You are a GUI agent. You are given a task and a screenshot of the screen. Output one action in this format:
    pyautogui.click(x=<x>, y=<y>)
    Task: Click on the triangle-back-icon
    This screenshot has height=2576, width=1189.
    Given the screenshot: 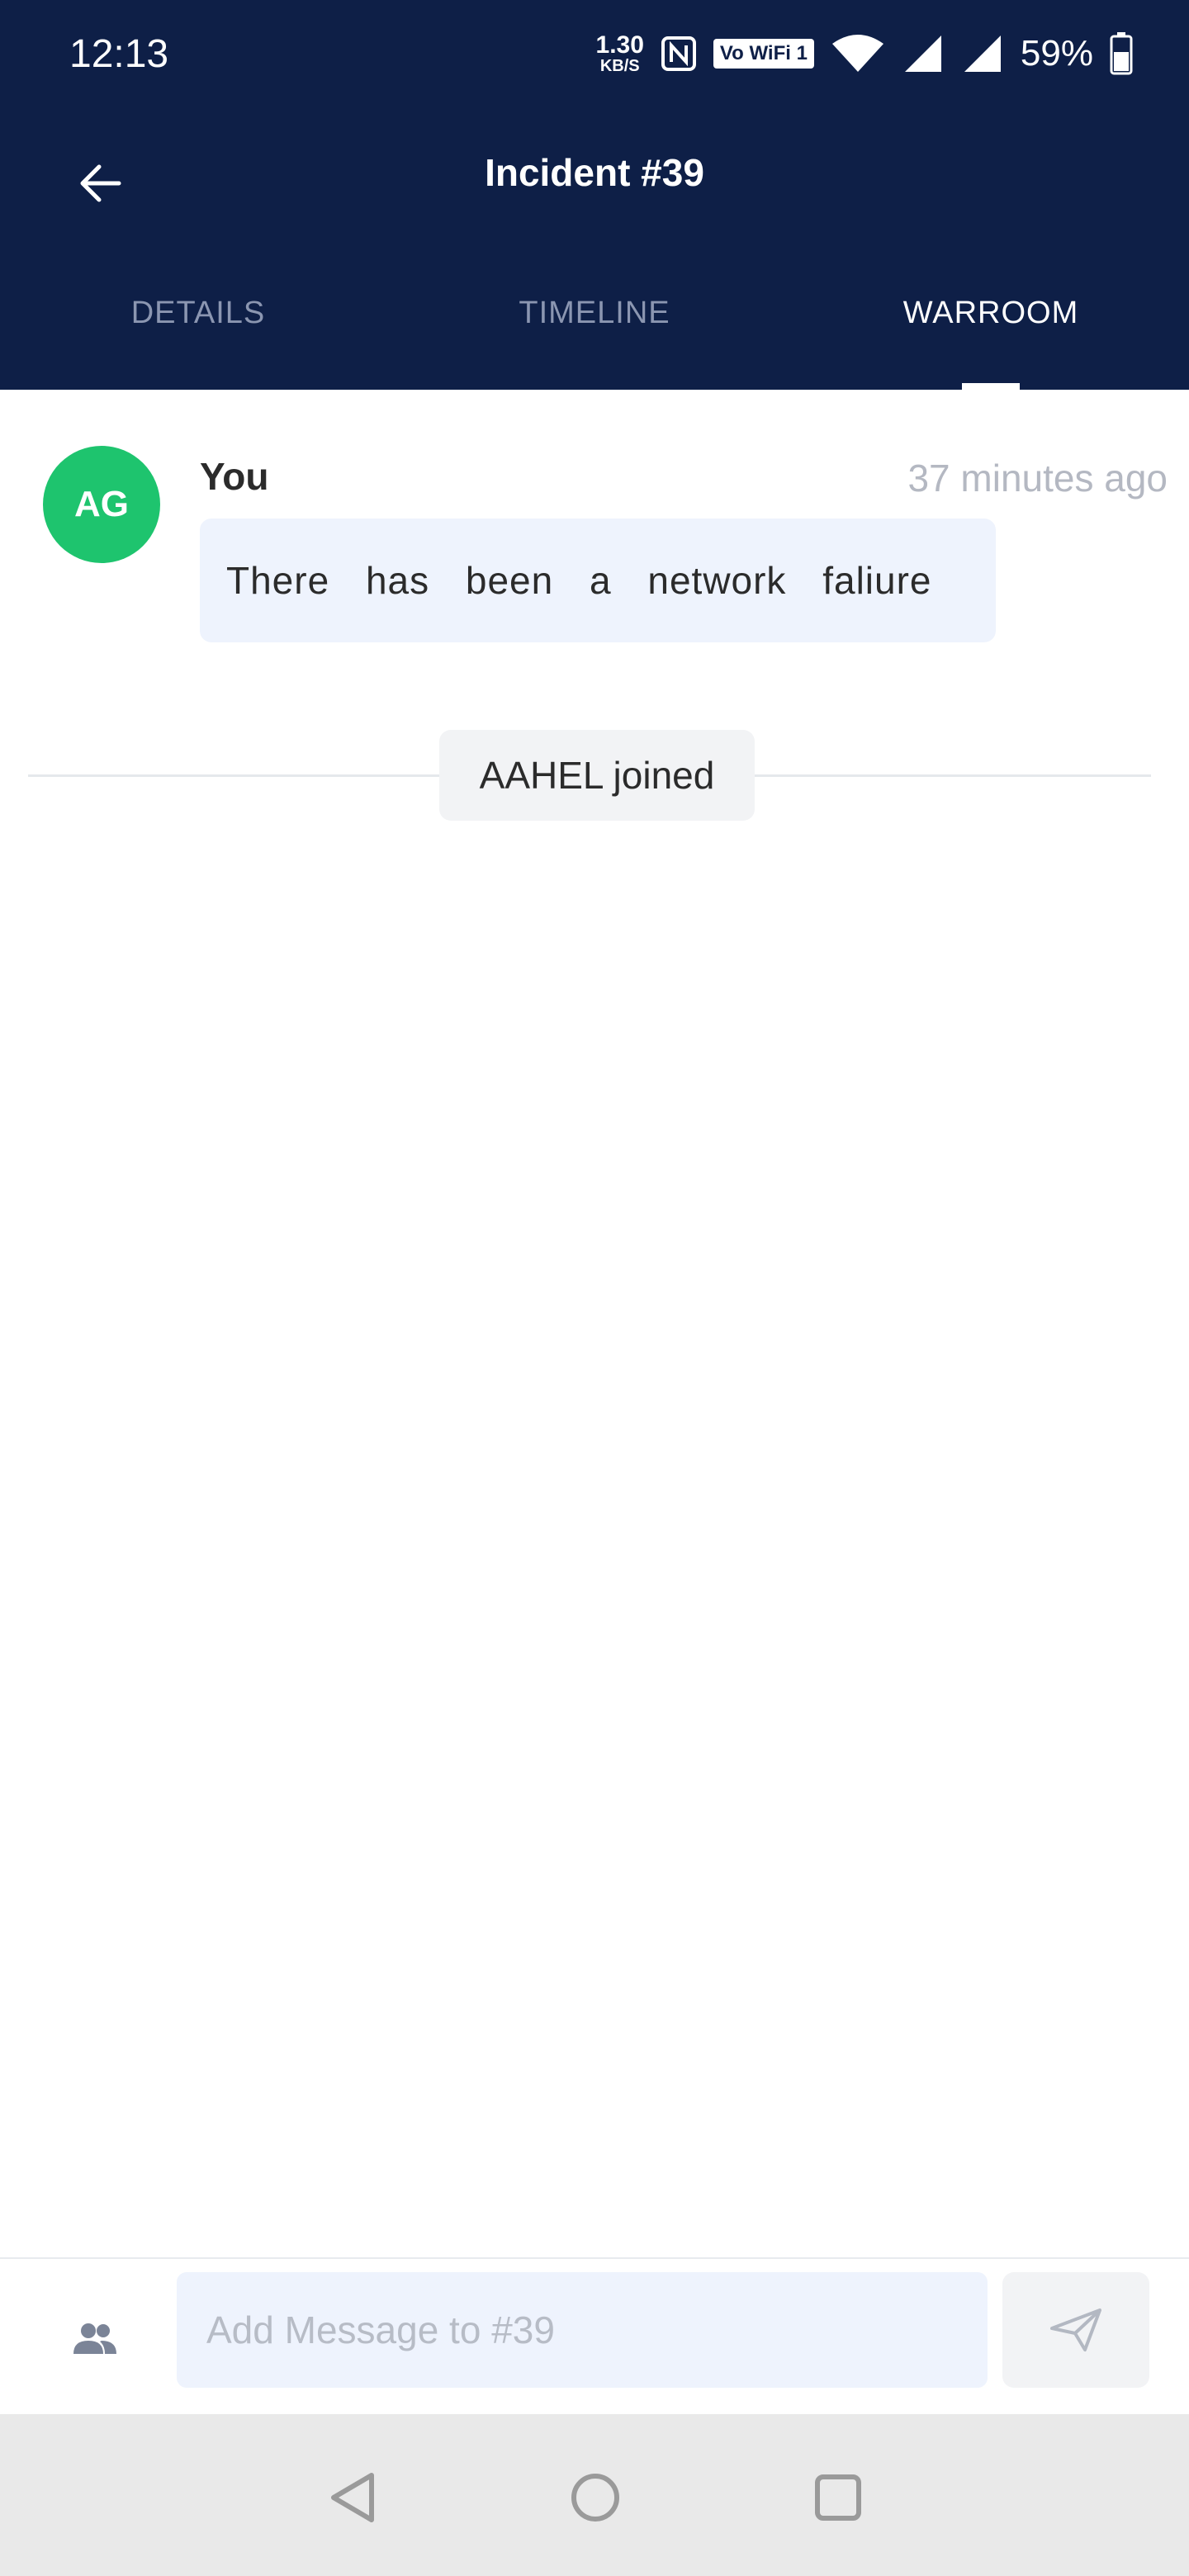 What is the action you would take?
    pyautogui.click(x=353, y=2497)
    